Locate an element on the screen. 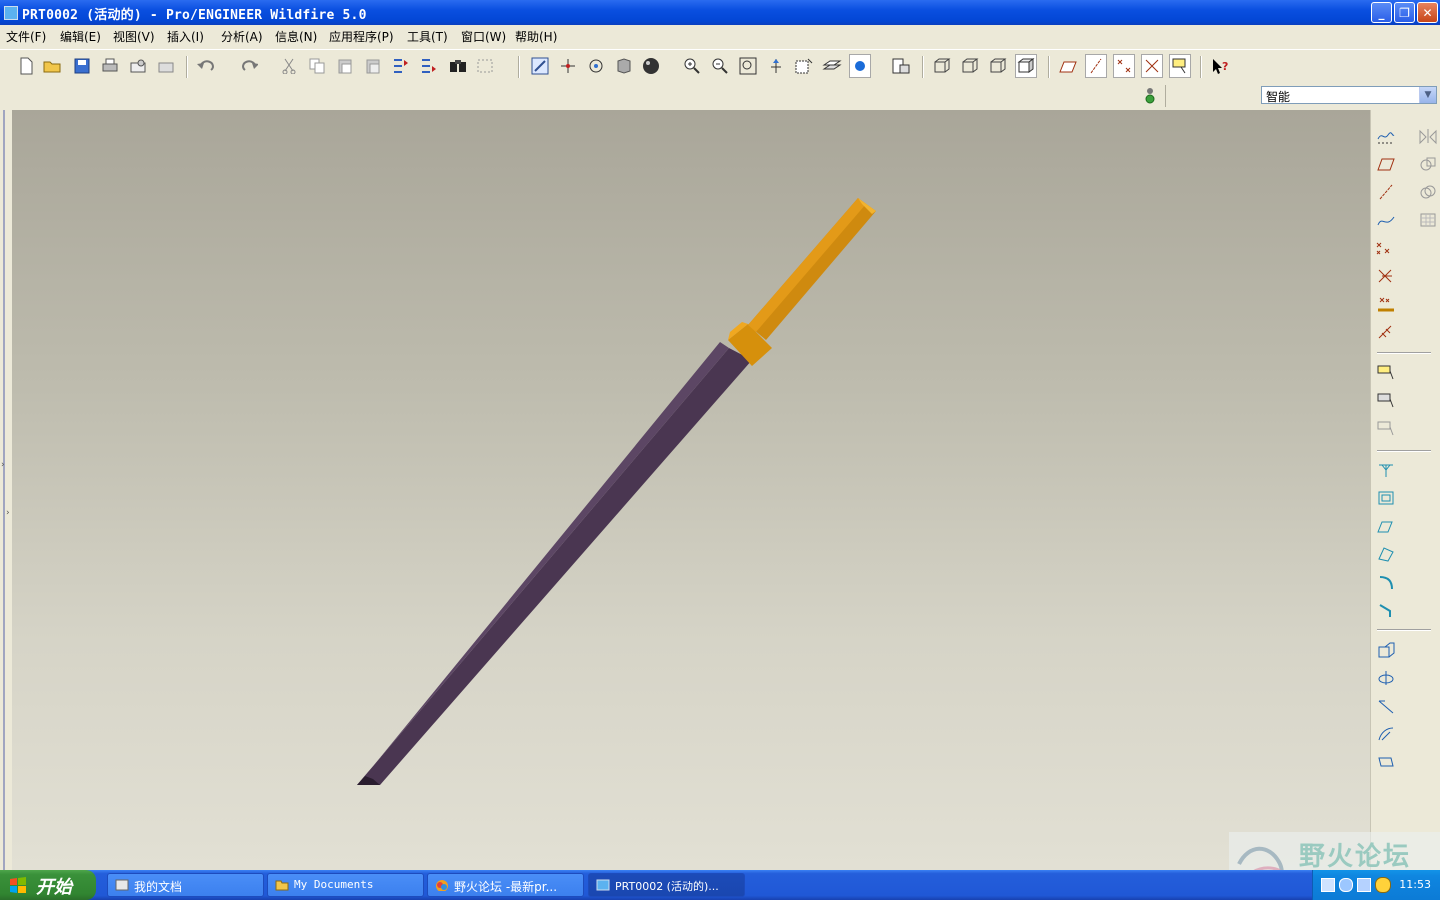 The height and width of the screenshot is (900, 1440). save-icon is located at coordinates (82, 66).